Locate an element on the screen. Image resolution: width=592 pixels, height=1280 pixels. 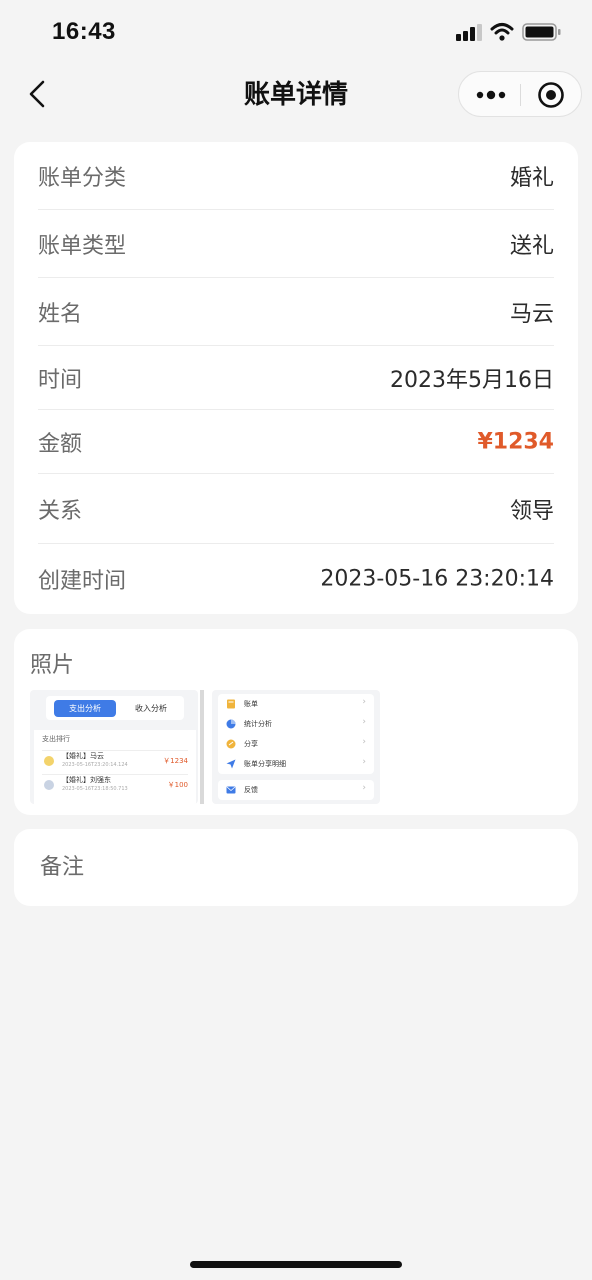
ranking-item-date: 2023-05-16T23:20:14.124 is located at coordinates (95, 765).